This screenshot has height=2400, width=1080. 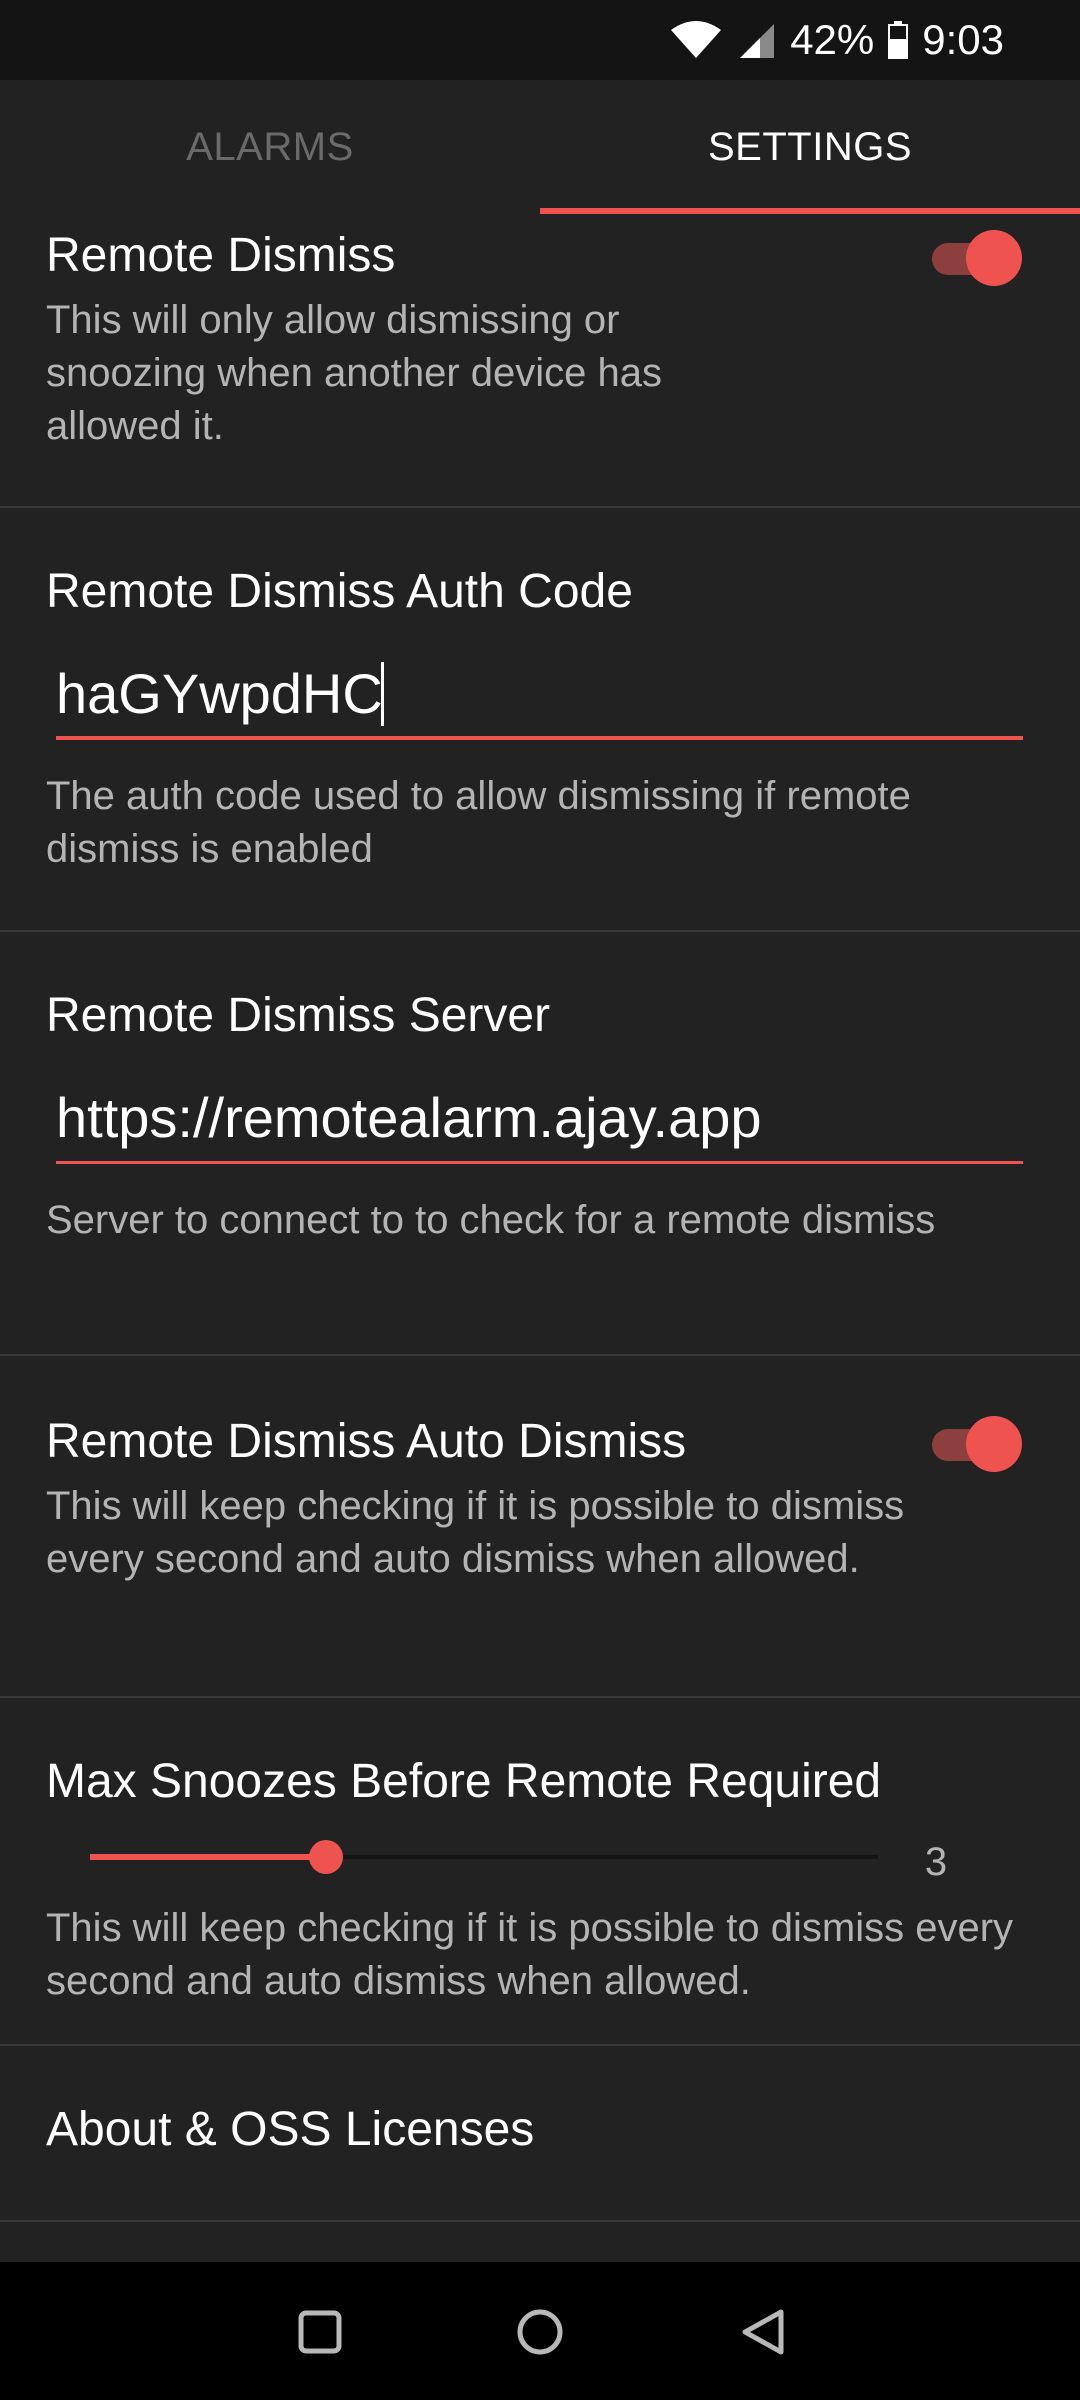 I want to click on battery-percent: 42%, so click(x=832, y=39).